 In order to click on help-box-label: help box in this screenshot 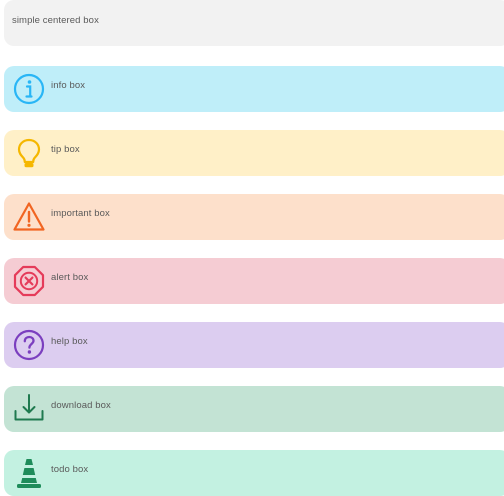, I will do `click(69, 341)`.